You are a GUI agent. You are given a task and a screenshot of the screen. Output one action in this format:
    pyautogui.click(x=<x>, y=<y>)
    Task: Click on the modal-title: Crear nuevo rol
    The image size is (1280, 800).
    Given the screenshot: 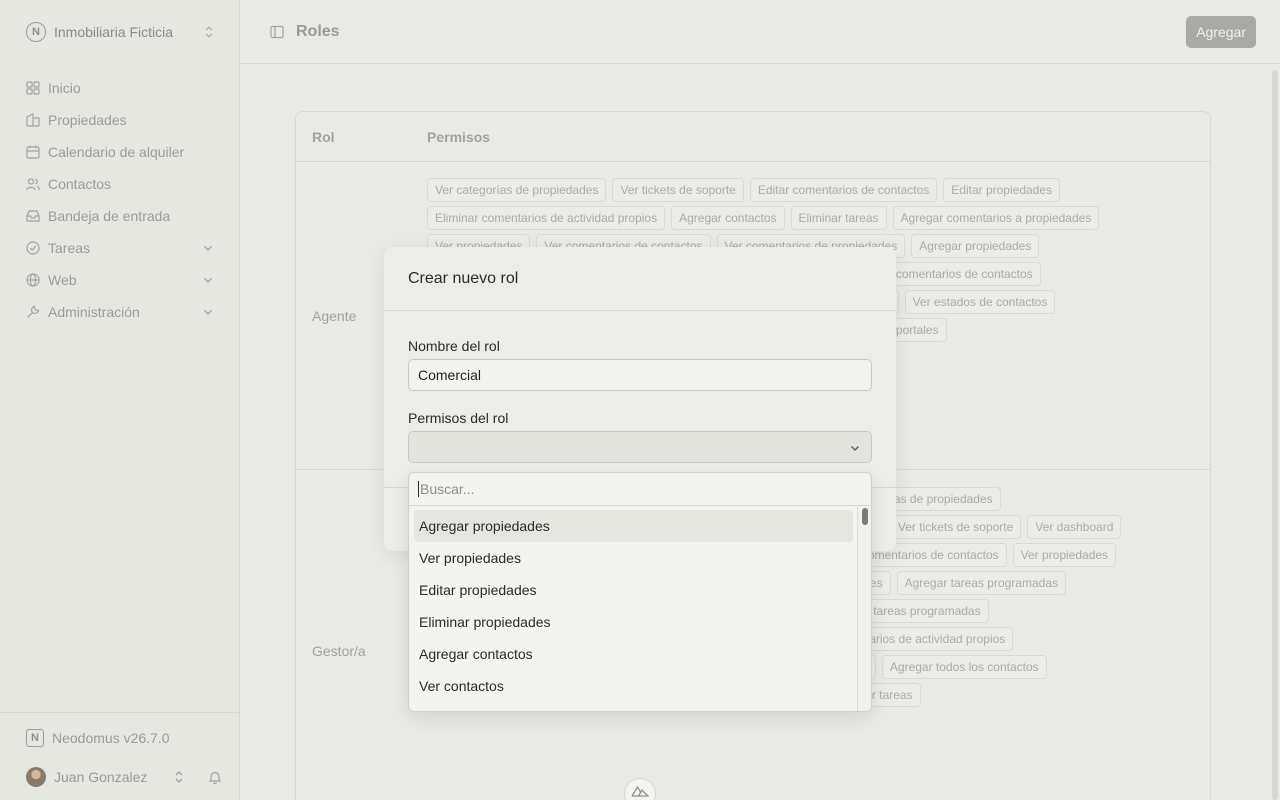 What is the action you would take?
    pyautogui.click(x=640, y=279)
    